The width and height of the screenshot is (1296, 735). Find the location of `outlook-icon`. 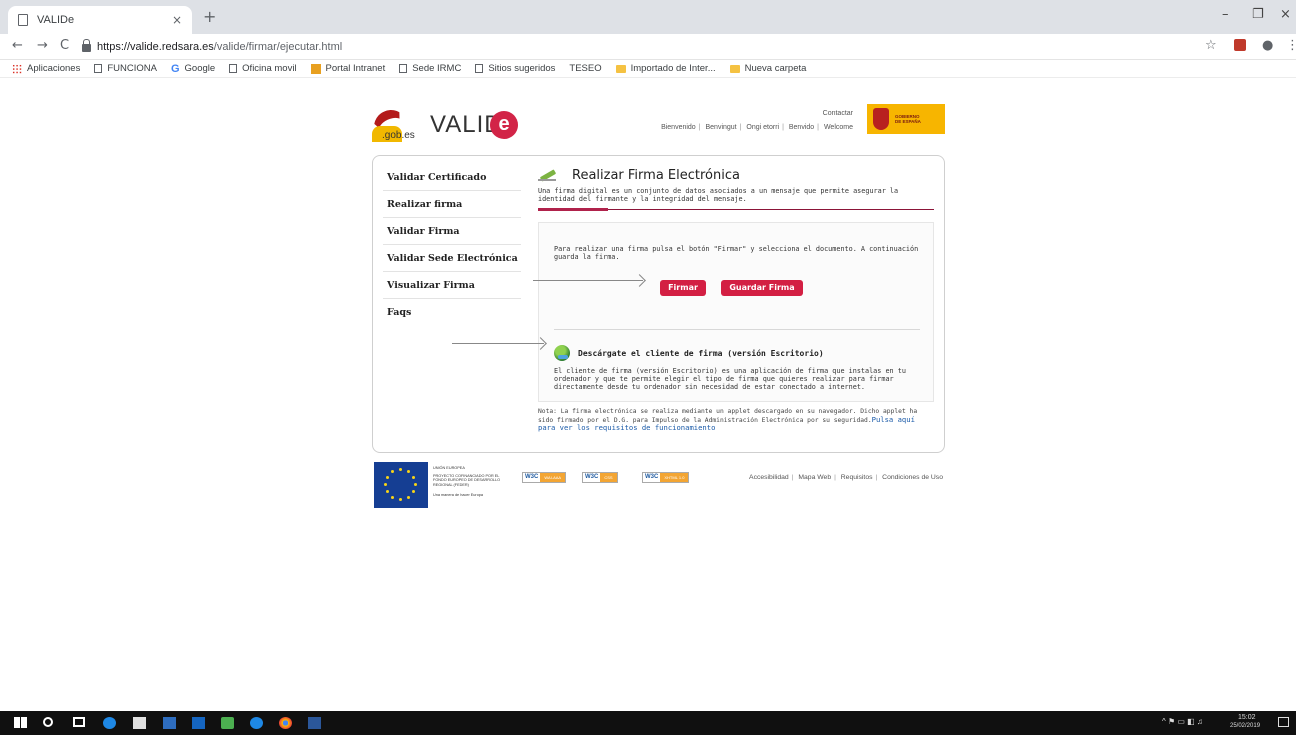

outlook-icon is located at coordinates (198, 723).